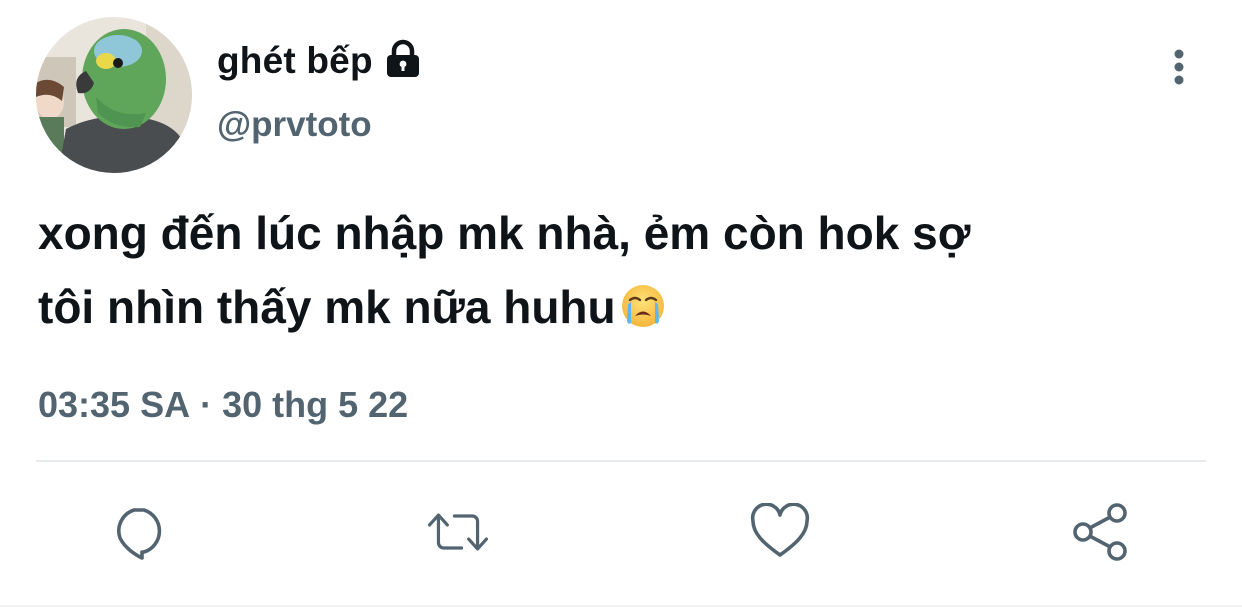 The image size is (1242, 614). I want to click on avatar, so click(114, 95).